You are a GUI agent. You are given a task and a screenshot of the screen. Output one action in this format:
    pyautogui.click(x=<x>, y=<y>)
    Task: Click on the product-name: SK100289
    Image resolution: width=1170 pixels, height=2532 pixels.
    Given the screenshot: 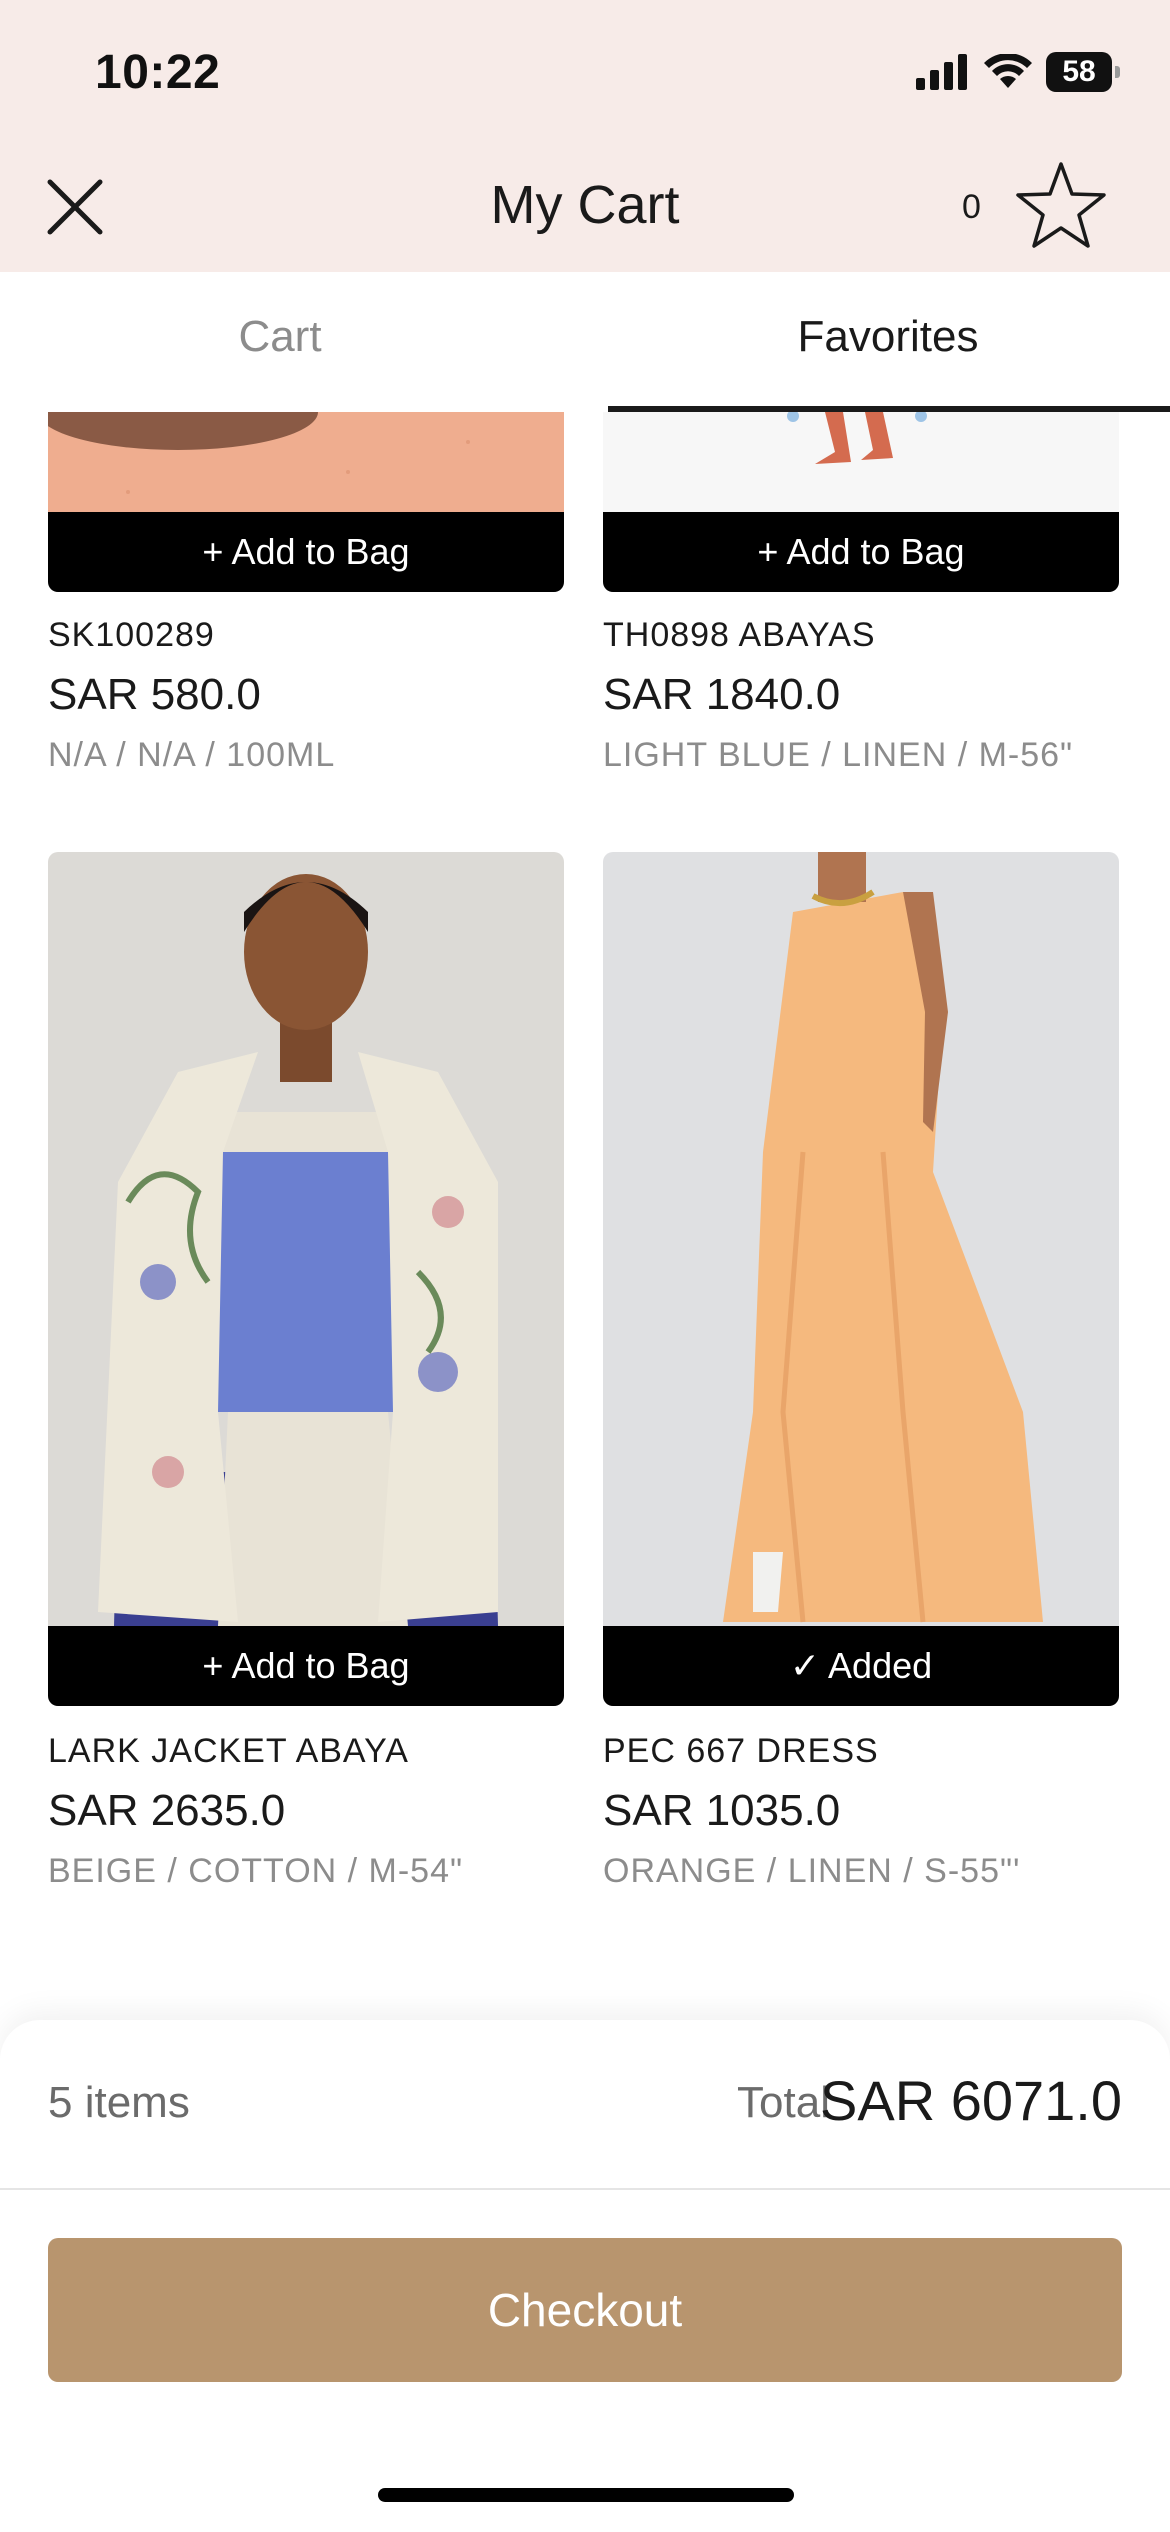 What is the action you would take?
    pyautogui.click(x=131, y=635)
    